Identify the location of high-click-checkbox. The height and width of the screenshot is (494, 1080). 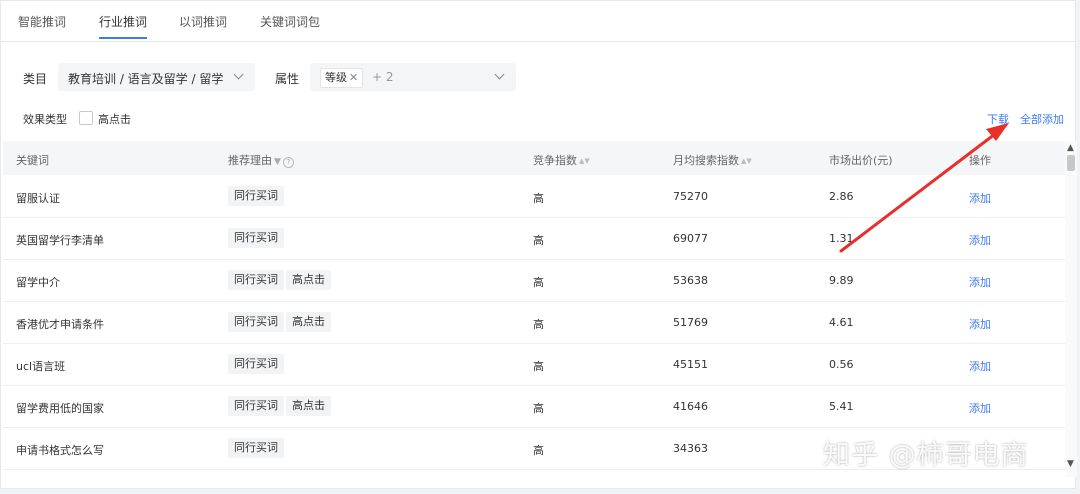
(86, 118).